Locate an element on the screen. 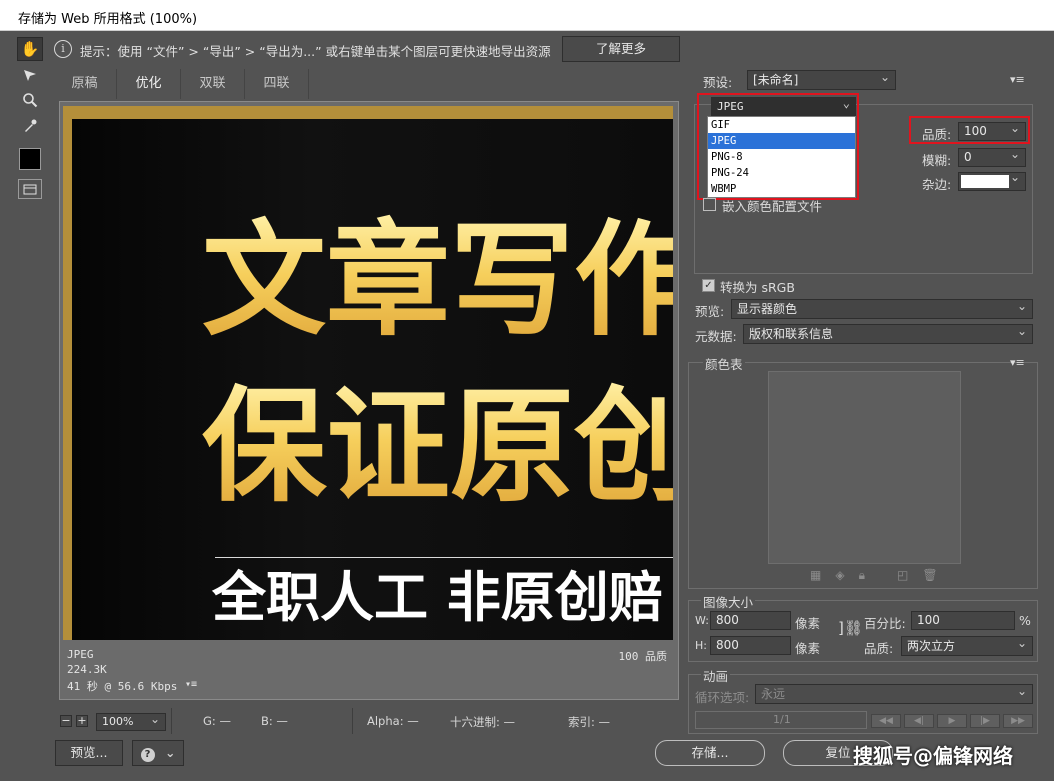 The height and width of the screenshot is (781, 1054). metadata-label: 元数据: is located at coordinates (716, 336).